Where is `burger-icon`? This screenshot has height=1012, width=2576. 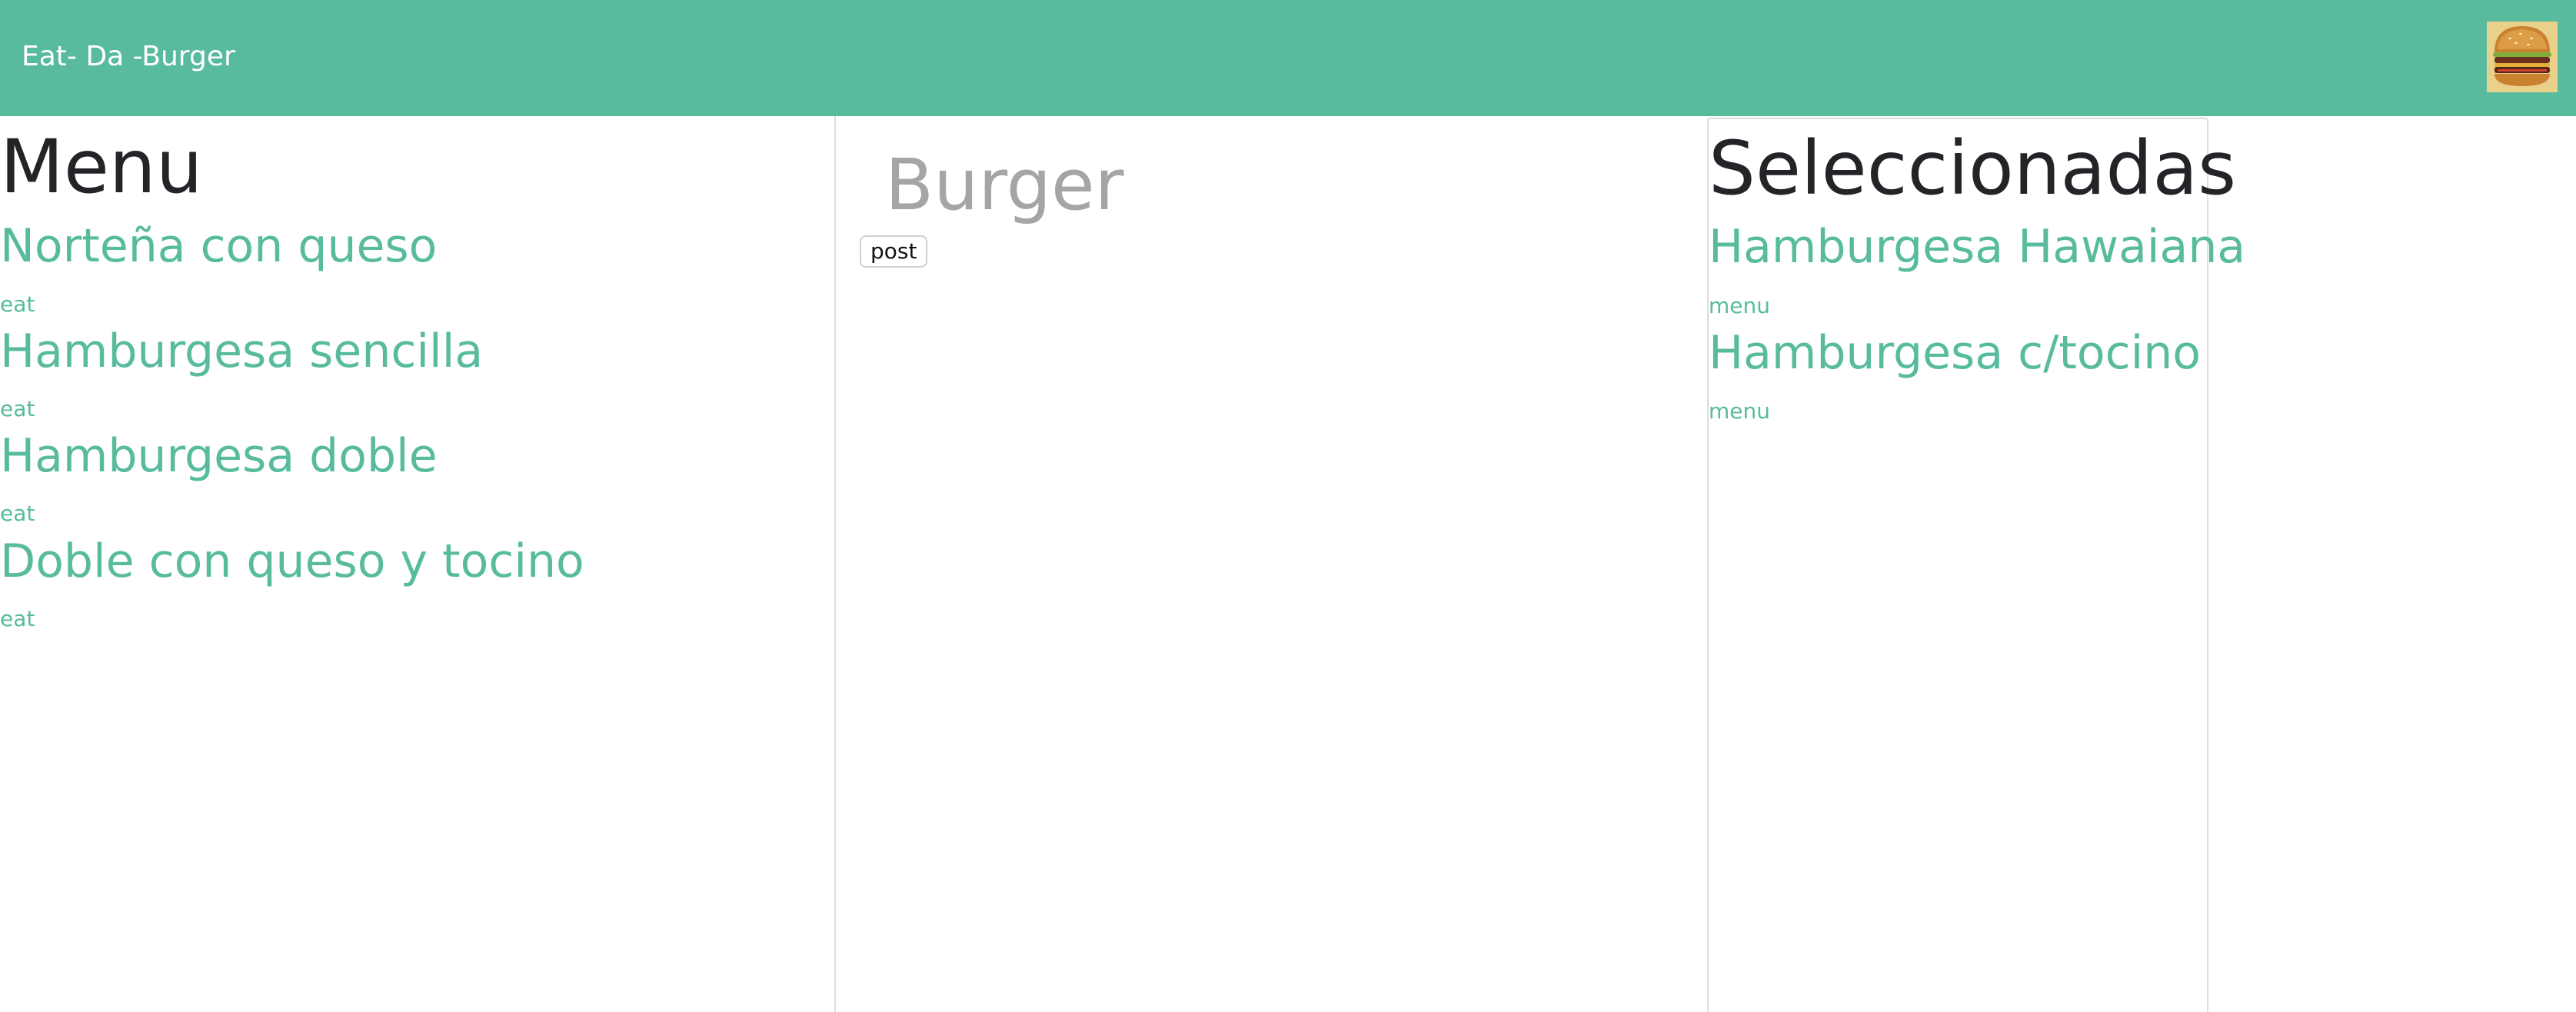 burger-icon is located at coordinates (2522, 57).